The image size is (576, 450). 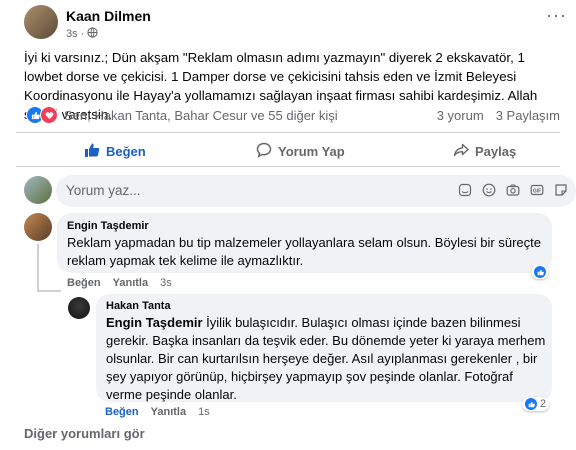 I want to click on current-user-avatar, so click(x=38, y=190).